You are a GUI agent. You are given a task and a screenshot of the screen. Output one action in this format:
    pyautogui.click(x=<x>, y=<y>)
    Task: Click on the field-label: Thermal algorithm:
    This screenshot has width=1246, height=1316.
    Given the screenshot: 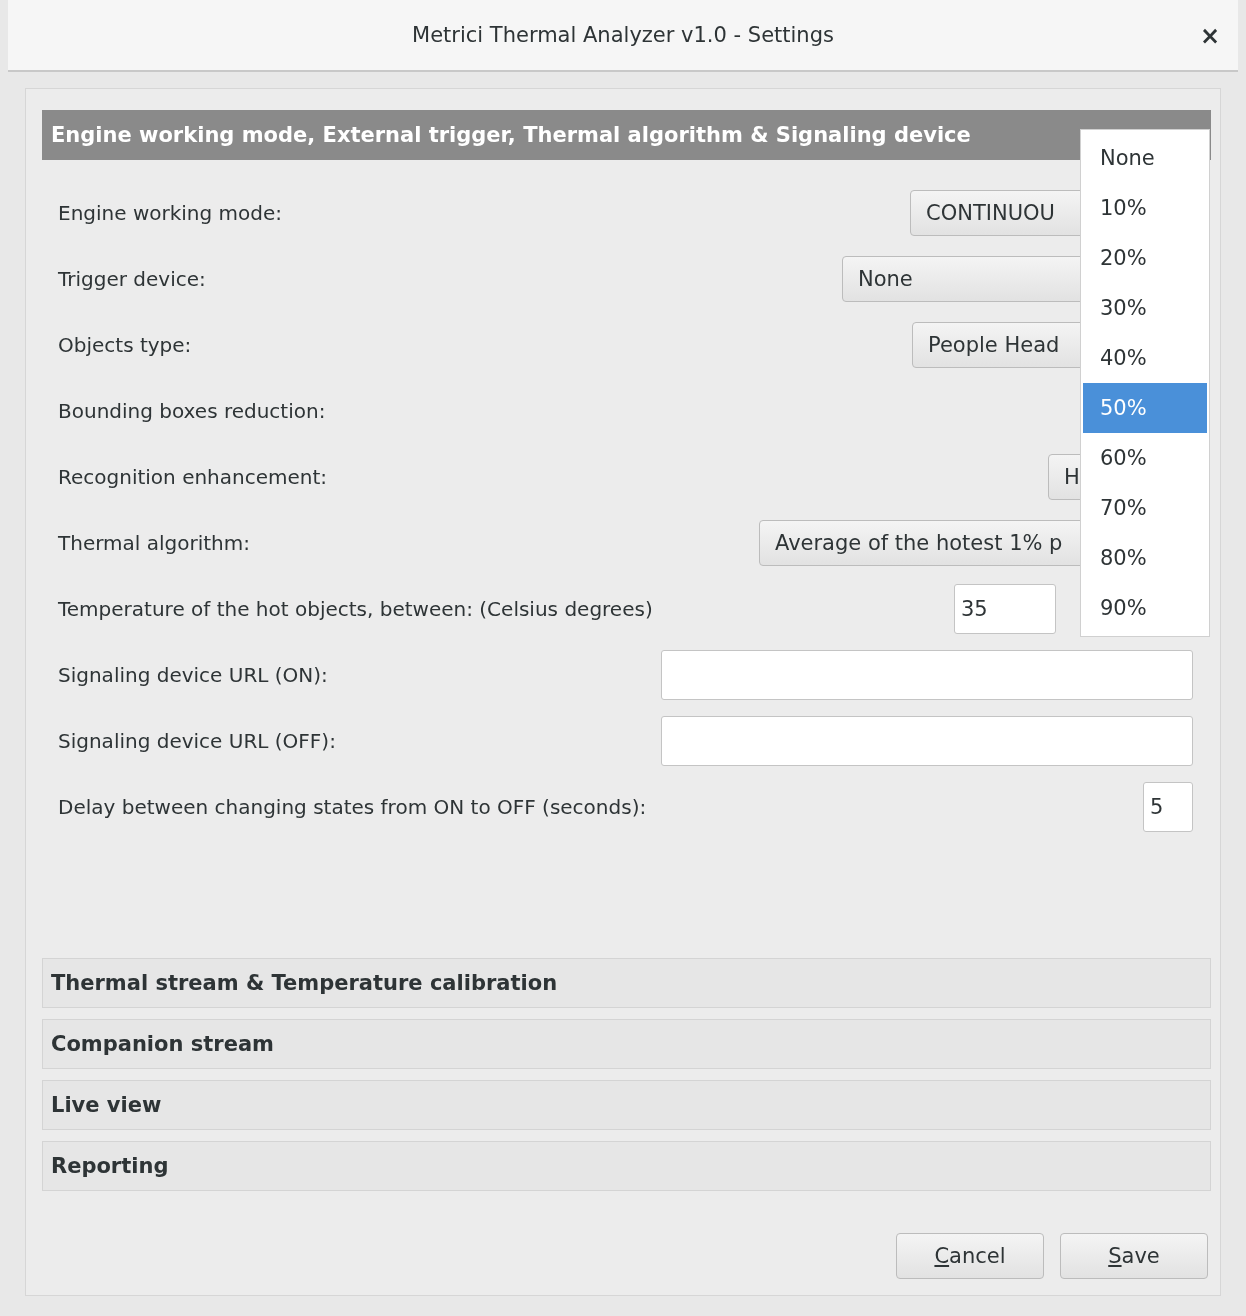 What is the action you would take?
    pyautogui.click(x=154, y=543)
    